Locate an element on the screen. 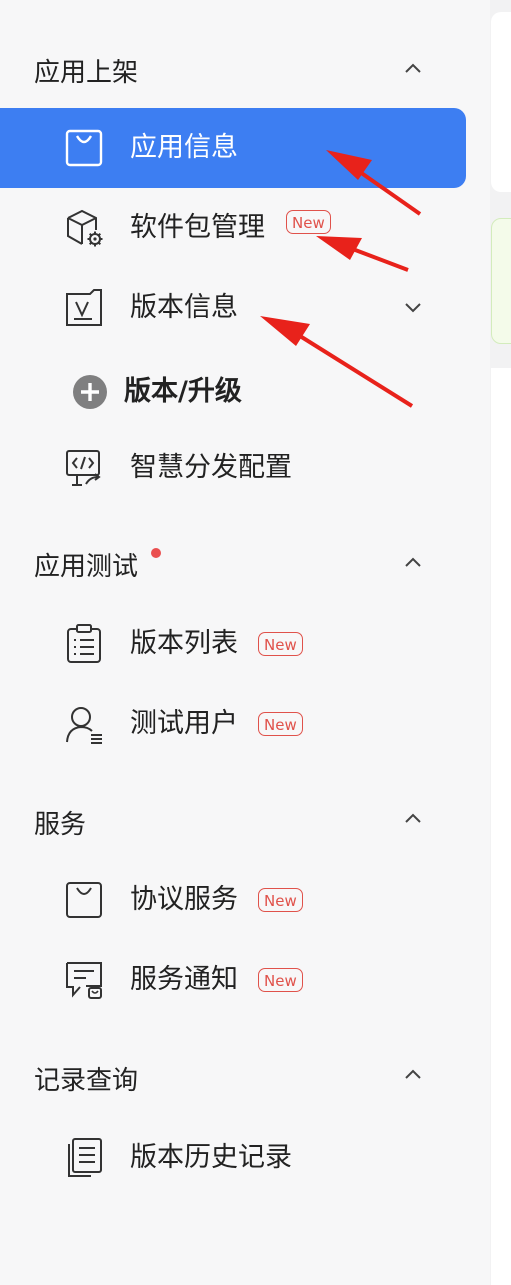 The height and width of the screenshot is (1285, 511). sidebar-item-service-notice: 服务通知 New is located at coordinates (233, 980).